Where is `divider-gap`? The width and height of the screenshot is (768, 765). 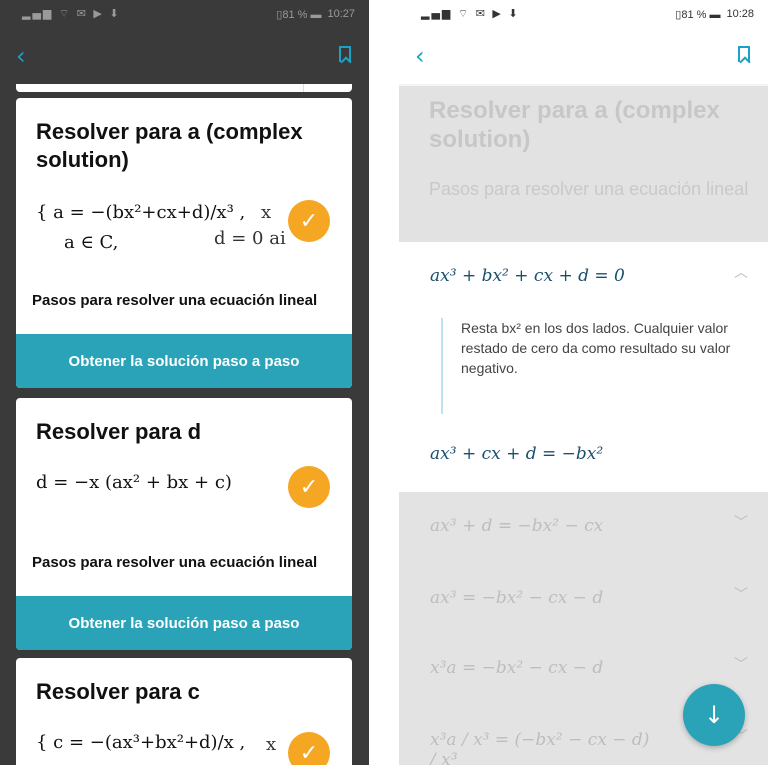 divider-gap is located at coordinates (384, 382).